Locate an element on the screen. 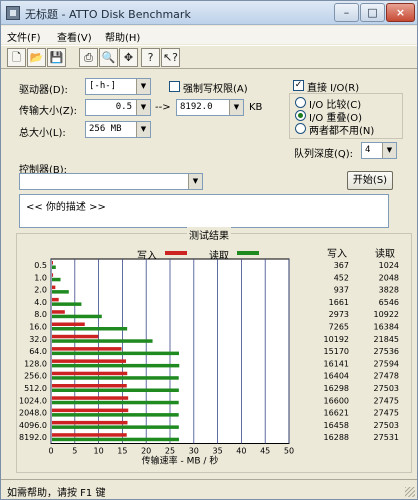 This screenshot has width=418, height=500. read-value: 2048 is located at coordinates (389, 277).